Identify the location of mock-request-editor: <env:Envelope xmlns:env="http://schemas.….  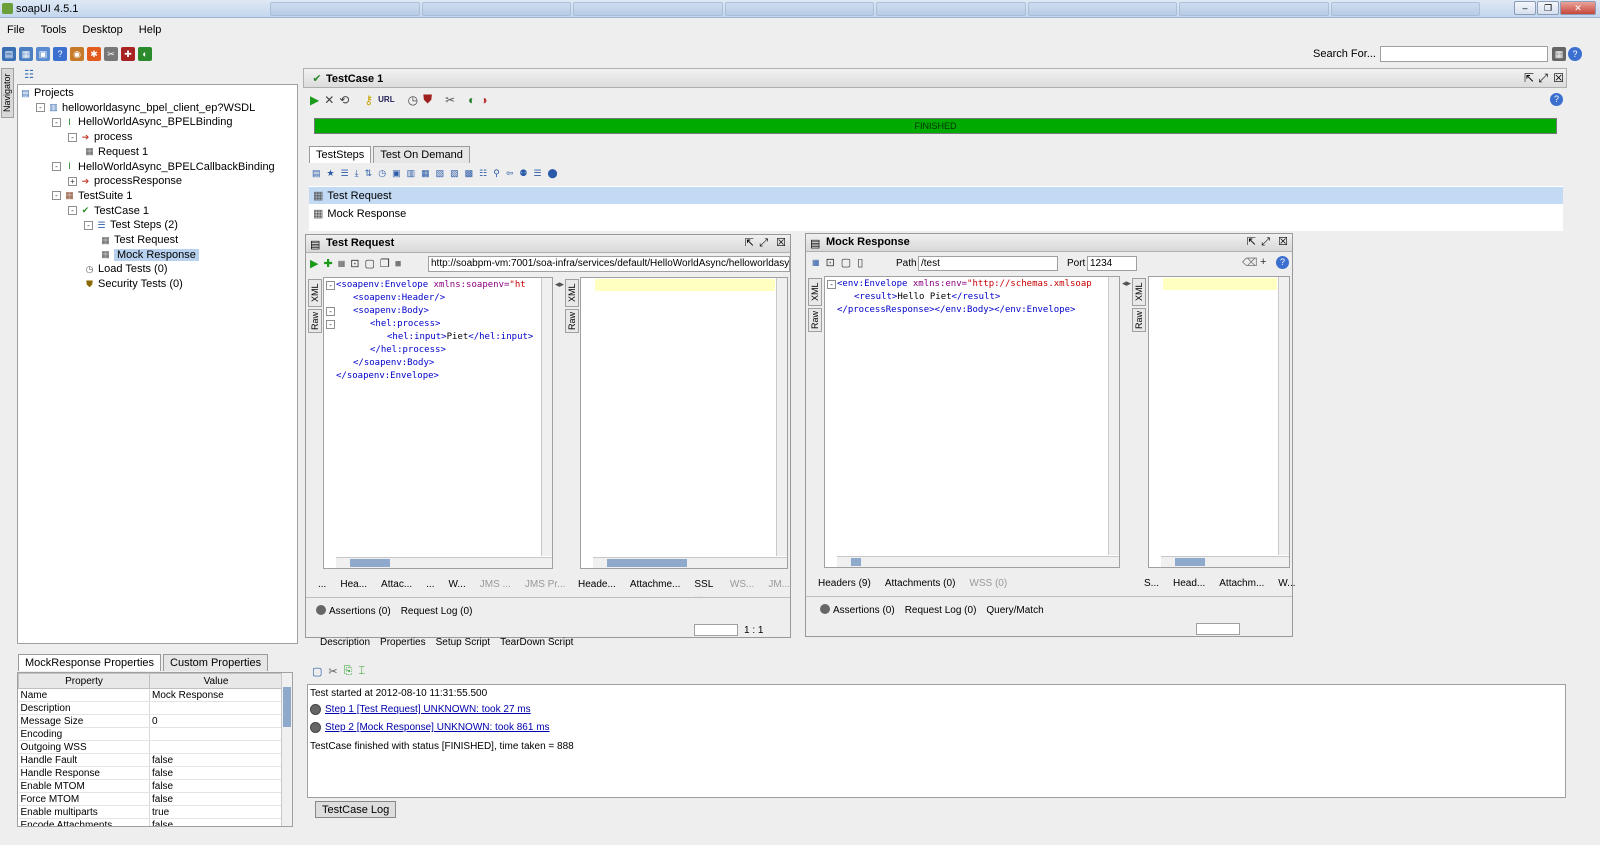
(972, 422).